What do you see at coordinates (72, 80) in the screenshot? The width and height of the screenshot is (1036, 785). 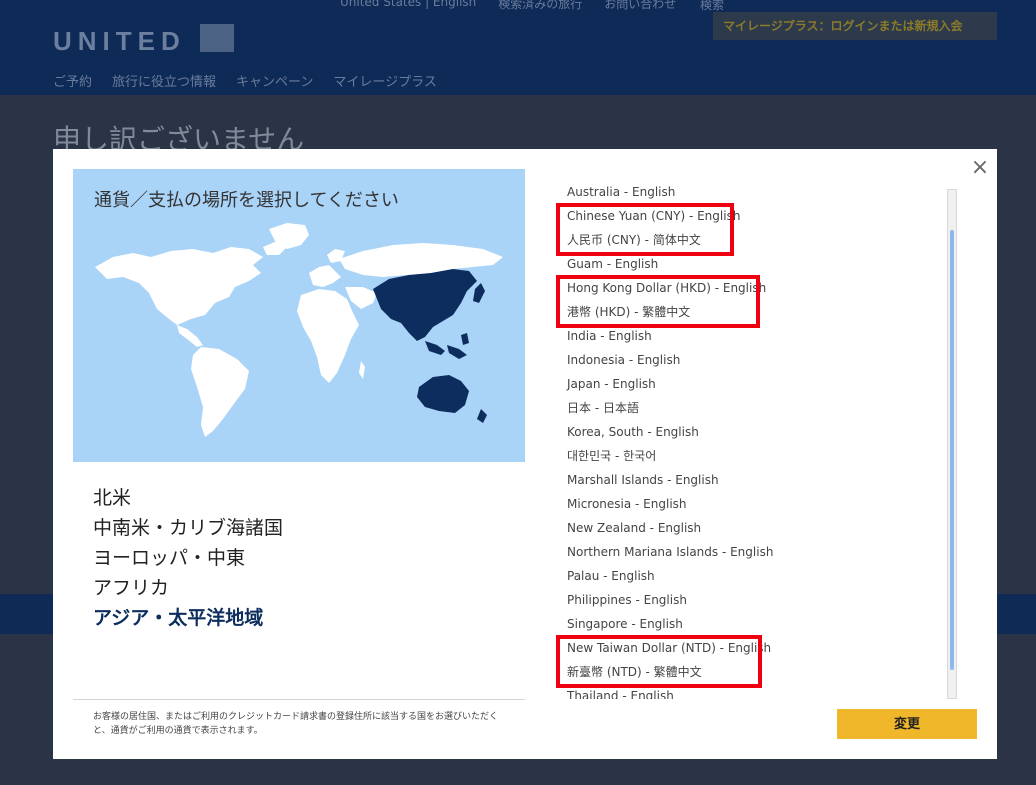 I see `nav-booking: ご予約` at bounding box center [72, 80].